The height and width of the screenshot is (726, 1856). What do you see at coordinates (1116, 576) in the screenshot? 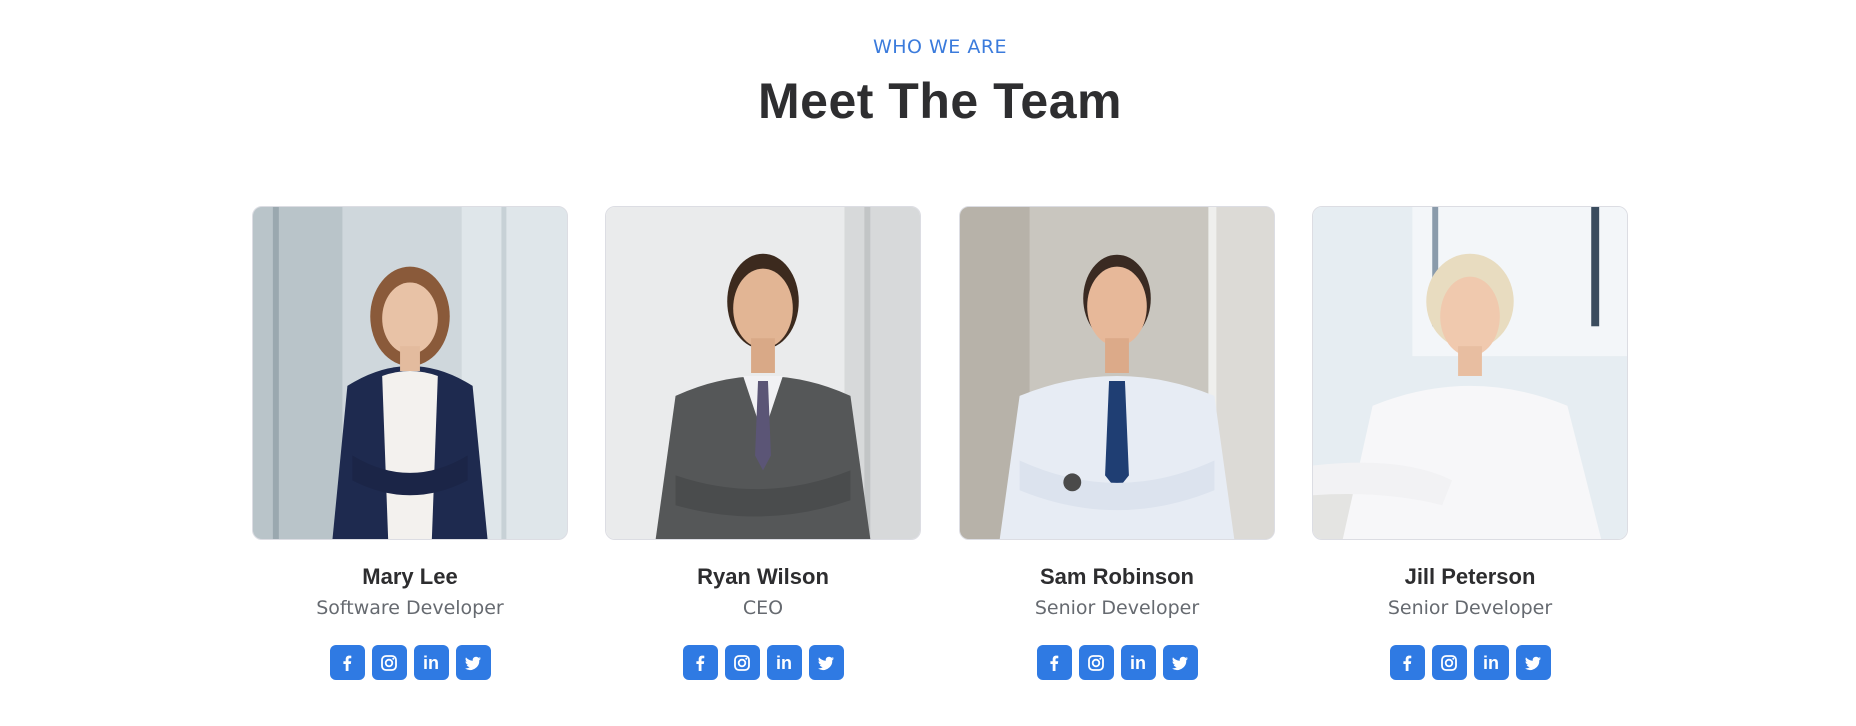
I see `member-name: Sam Robinson` at bounding box center [1116, 576].